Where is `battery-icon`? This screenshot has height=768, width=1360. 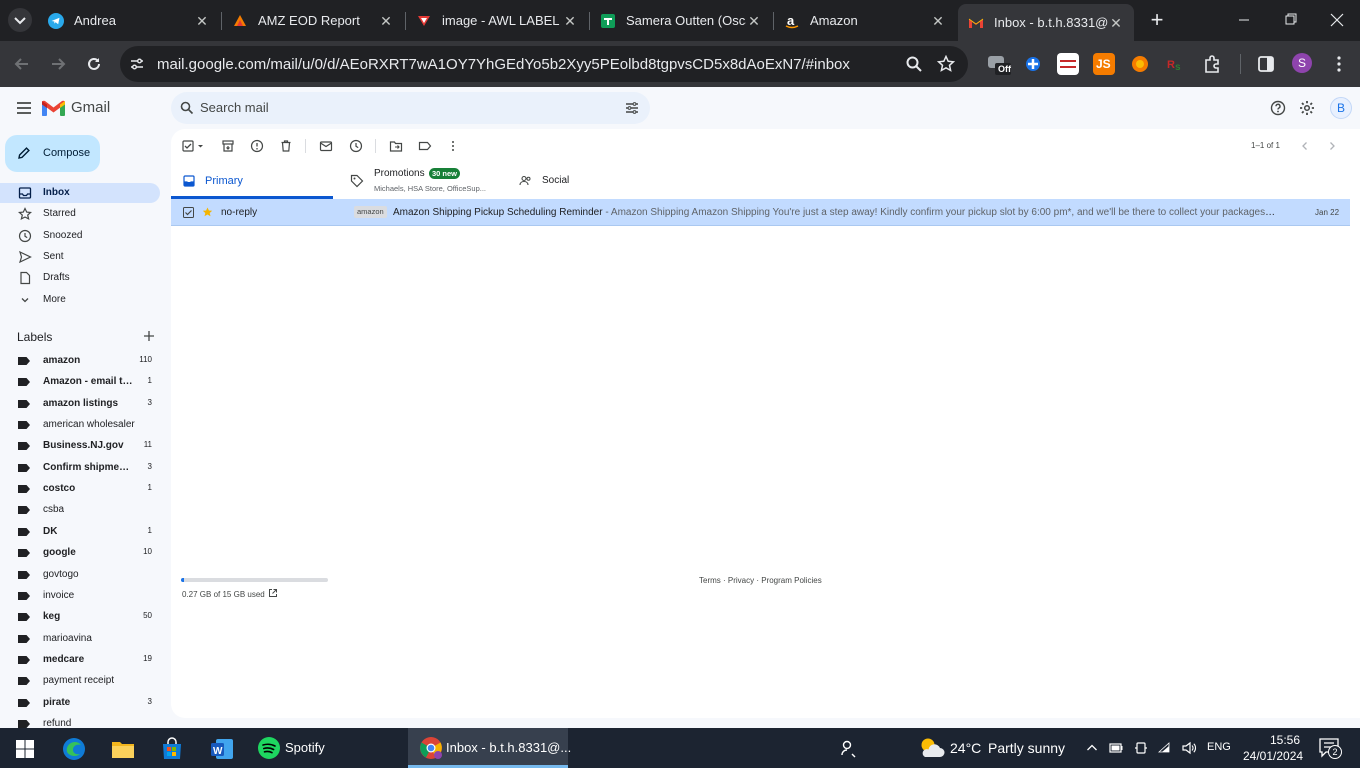 battery-icon is located at coordinates (1116, 748).